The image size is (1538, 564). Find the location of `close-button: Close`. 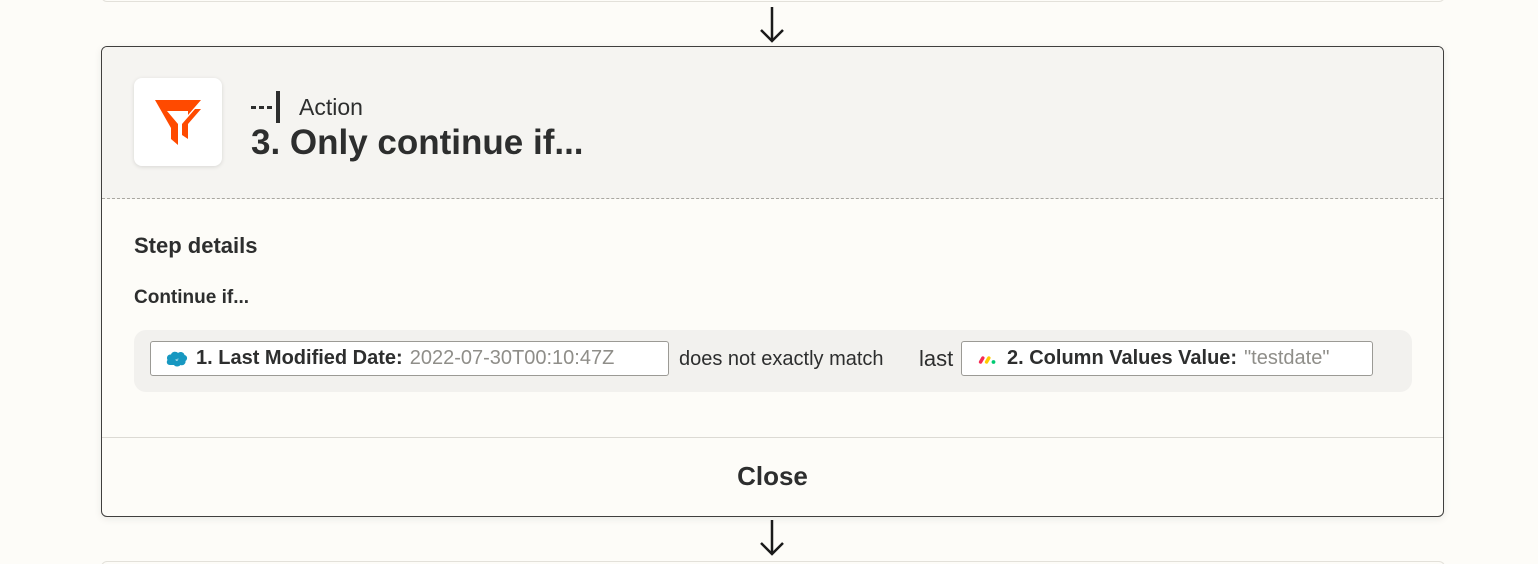

close-button: Close is located at coordinates (772, 476).